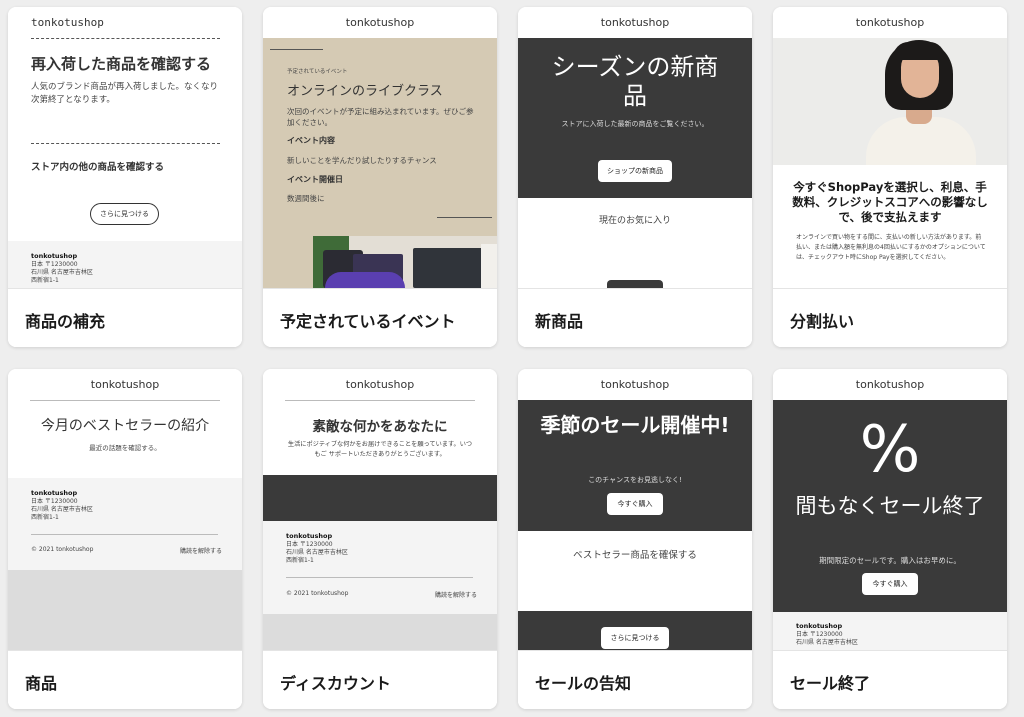  Describe the element at coordinates (121, 64) in the screenshot. I see `email-heading: 再入荷した商品を確認する` at that location.